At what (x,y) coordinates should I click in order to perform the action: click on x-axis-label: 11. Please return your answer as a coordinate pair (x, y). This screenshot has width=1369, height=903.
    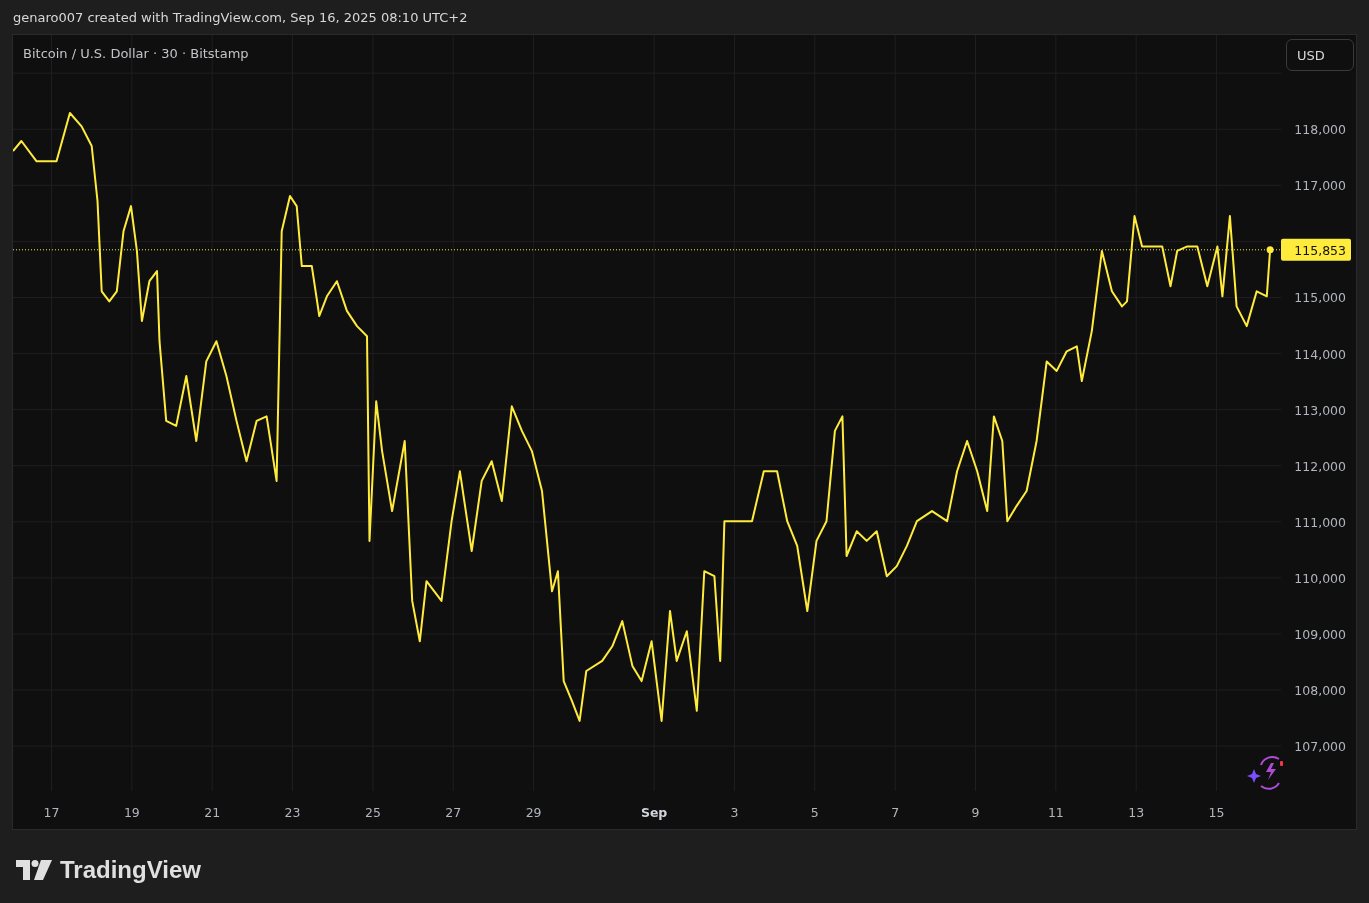
    Looking at the image, I should click on (1055, 812).